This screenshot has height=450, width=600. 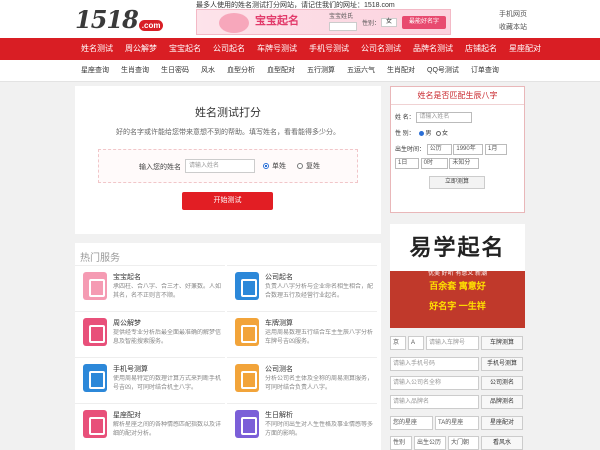 I want to click on calculate-button: 立即测算, so click(x=457, y=182).